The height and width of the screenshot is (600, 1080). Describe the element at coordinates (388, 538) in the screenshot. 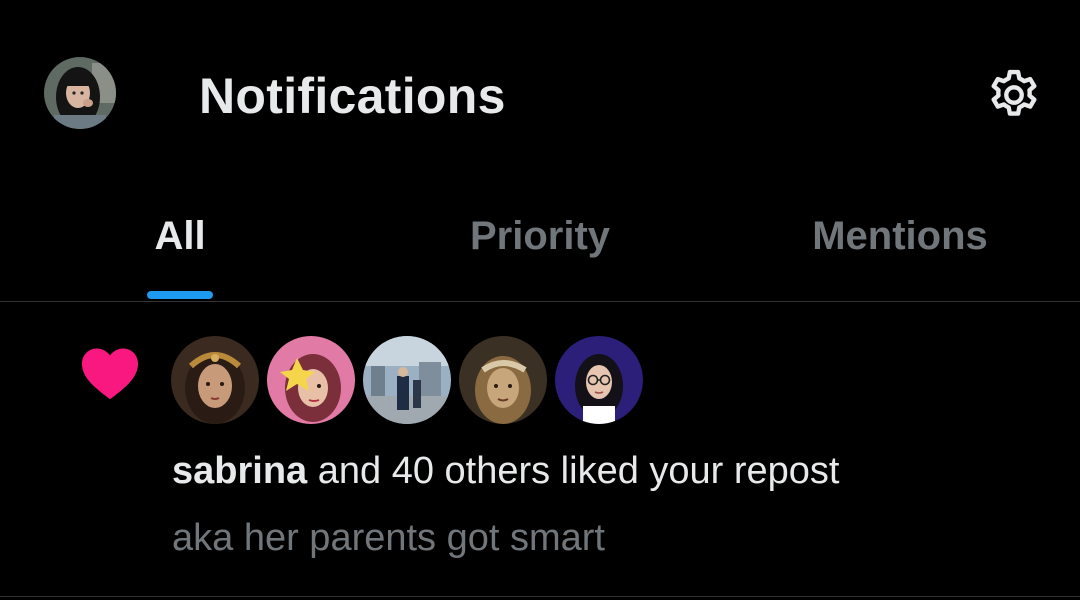

I see `post-excerpt: aka her parents got smart` at that location.